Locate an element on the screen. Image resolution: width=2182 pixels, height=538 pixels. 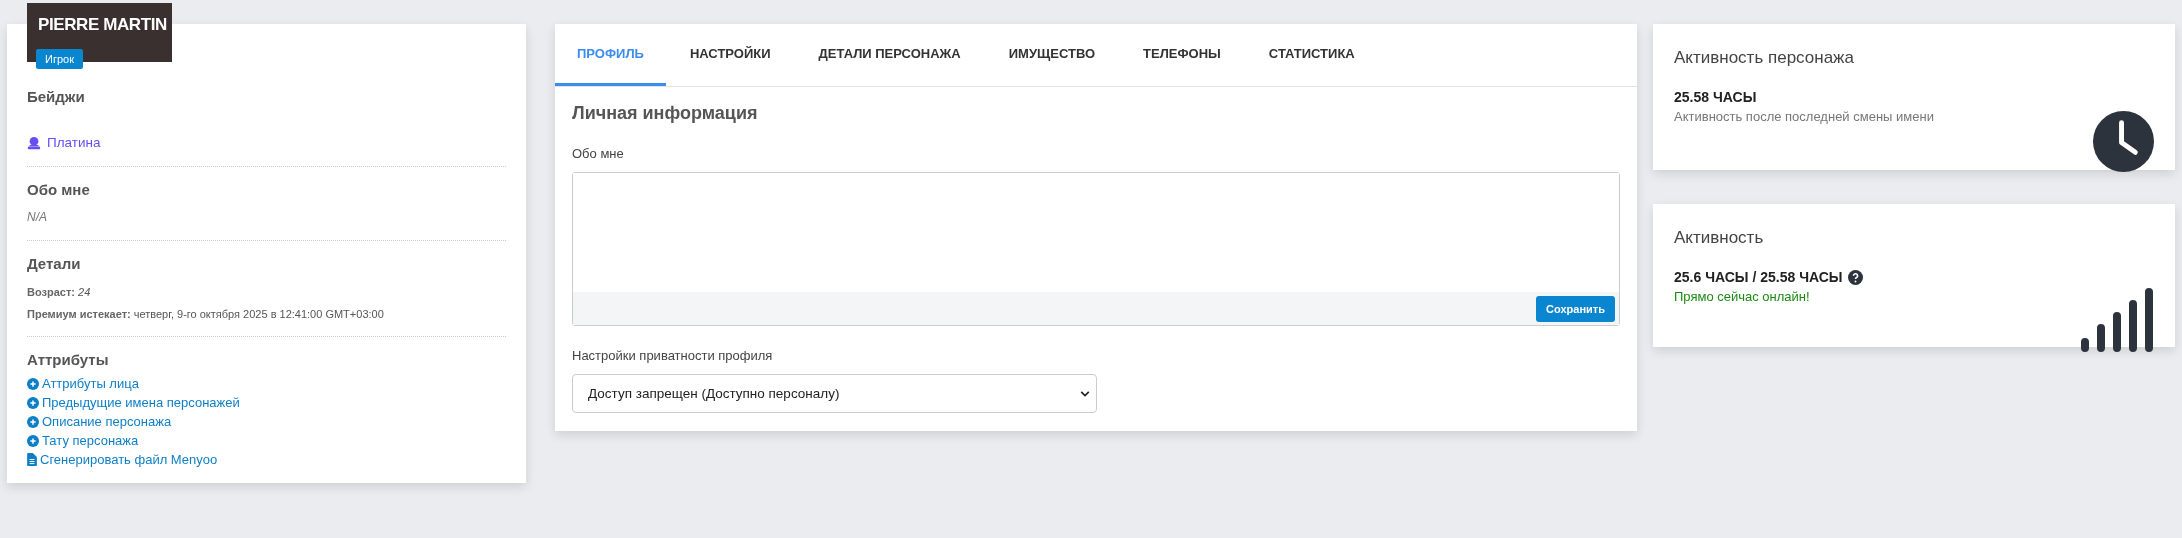
field-label: Настройки приватности профиля is located at coordinates (673, 355).